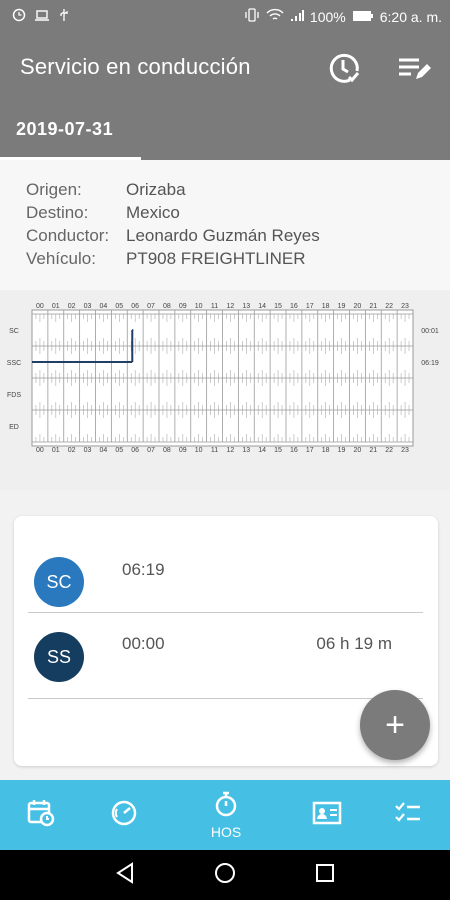 The height and width of the screenshot is (900, 450). Describe the element at coordinates (72, 306) in the screenshot. I see `hour-tick-label-top: 02` at that location.